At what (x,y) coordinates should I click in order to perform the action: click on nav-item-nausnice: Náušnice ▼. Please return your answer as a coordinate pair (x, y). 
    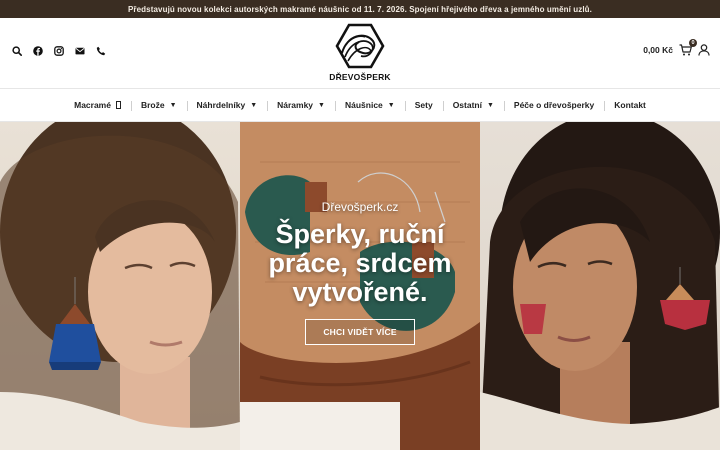
    Looking at the image, I should click on (369, 105).